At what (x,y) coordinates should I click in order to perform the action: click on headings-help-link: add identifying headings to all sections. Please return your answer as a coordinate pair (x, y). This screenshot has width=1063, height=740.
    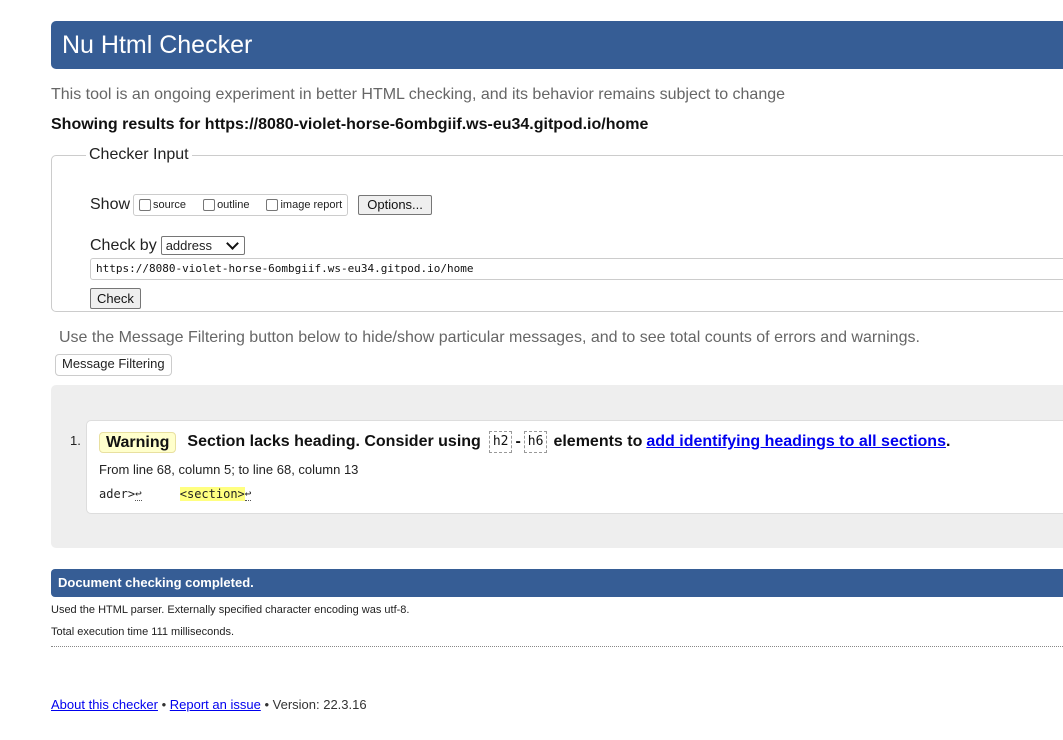
    Looking at the image, I should click on (796, 442).